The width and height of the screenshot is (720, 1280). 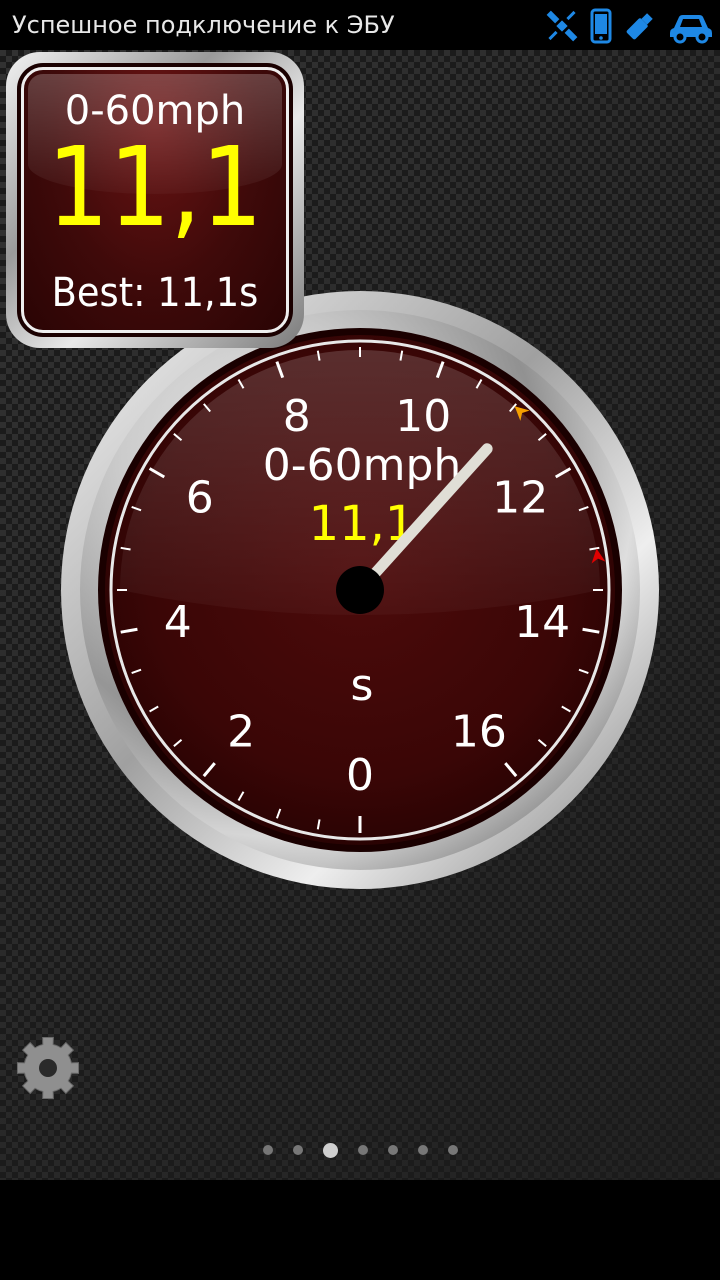 I want to click on zero-to-sixty-widget: 0-60mph 11,1 Best: 11,1s, so click(x=155, y=200).